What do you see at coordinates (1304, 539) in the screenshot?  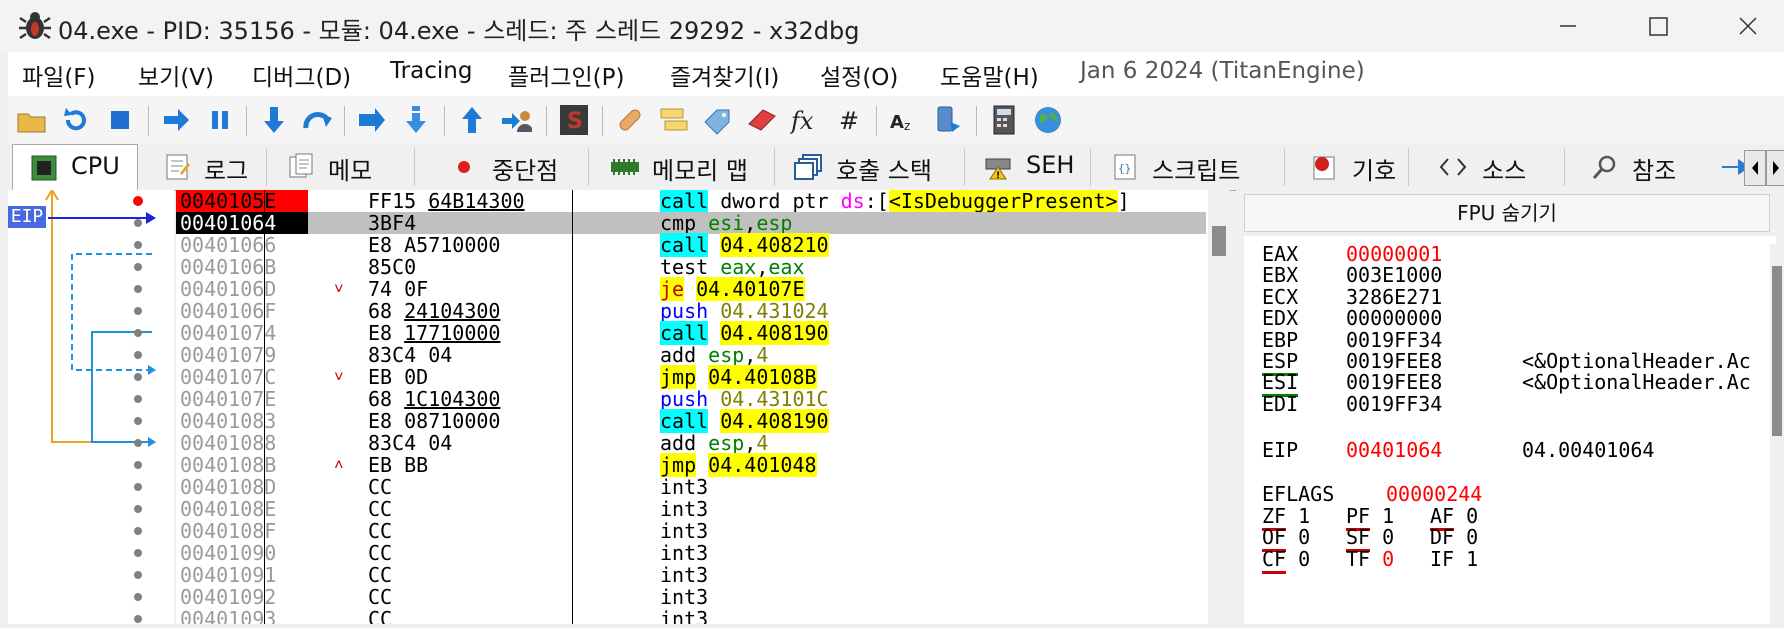 I see `flag-of: OF 0` at bounding box center [1304, 539].